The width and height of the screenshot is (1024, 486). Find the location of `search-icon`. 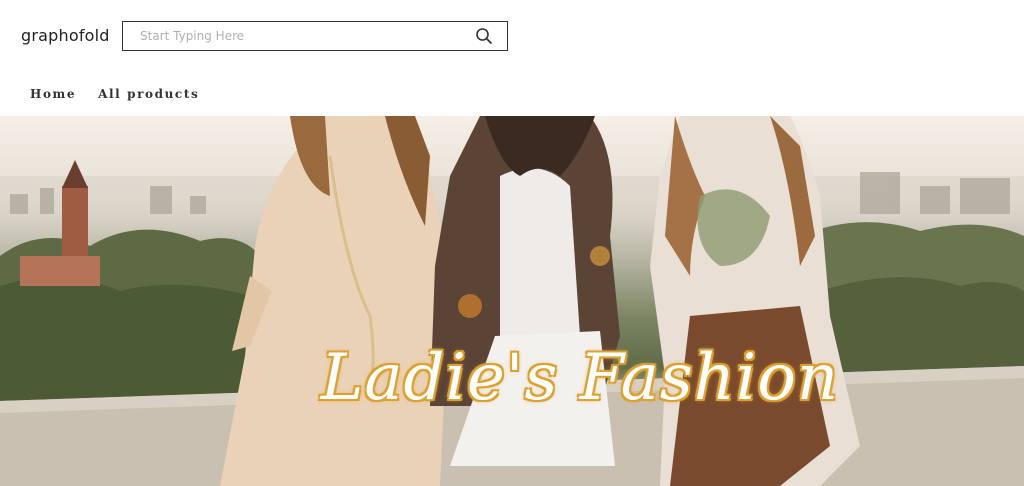

search-icon is located at coordinates (484, 36).